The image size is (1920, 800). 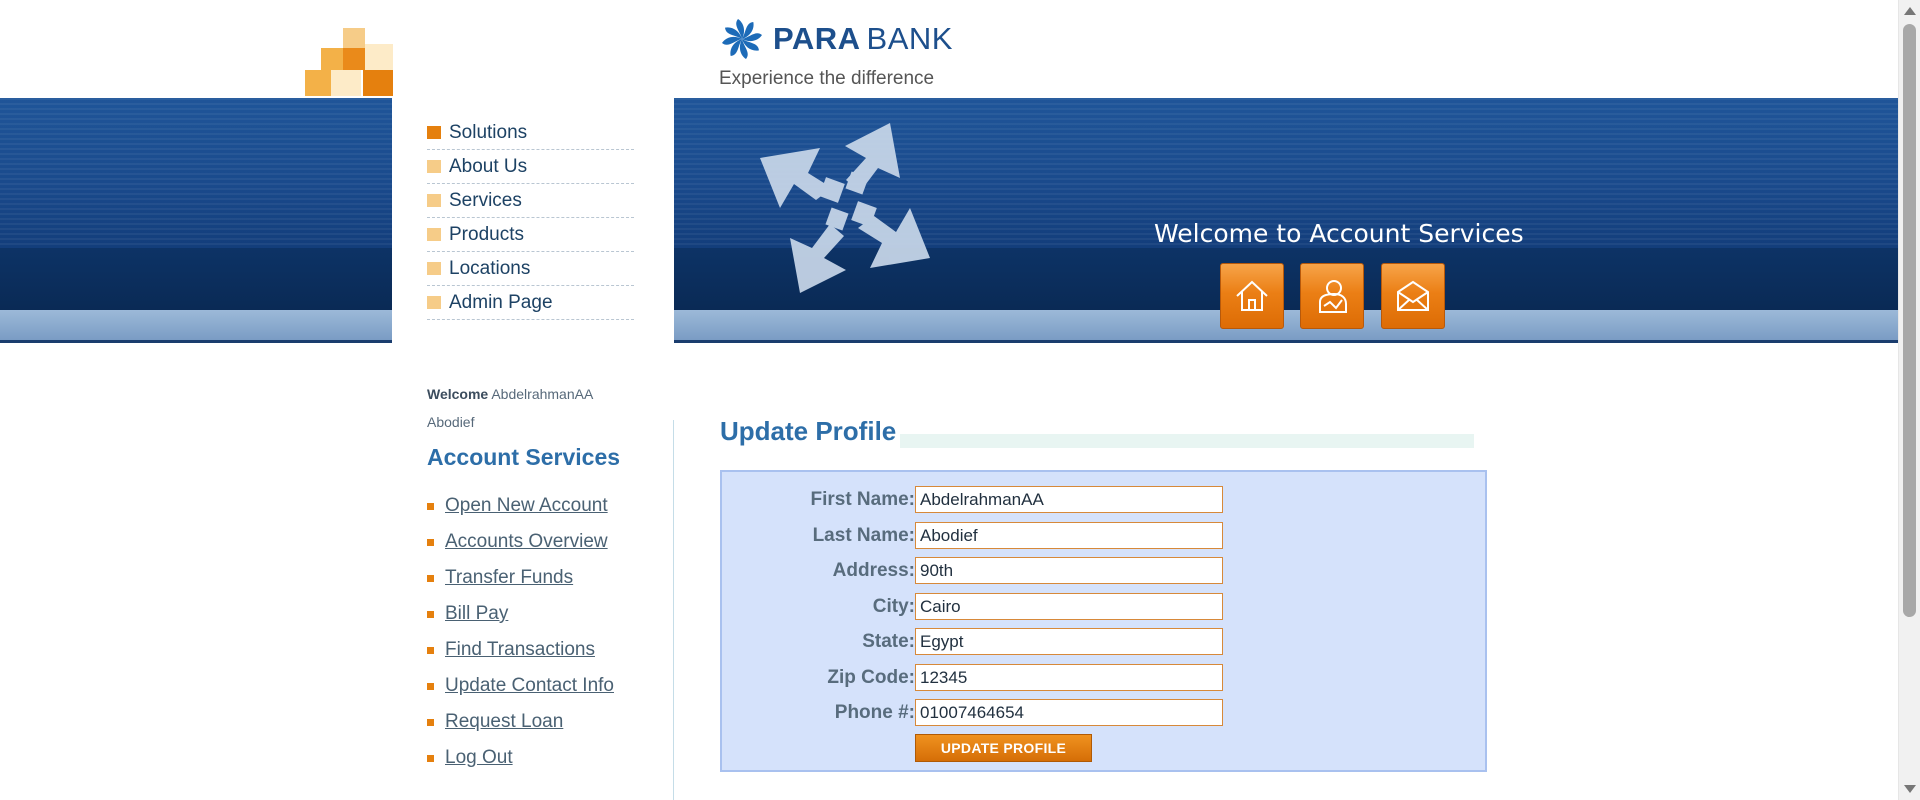 What do you see at coordinates (1069, 499) in the screenshot?
I see `first-name-field` at bounding box center [1069, 499].